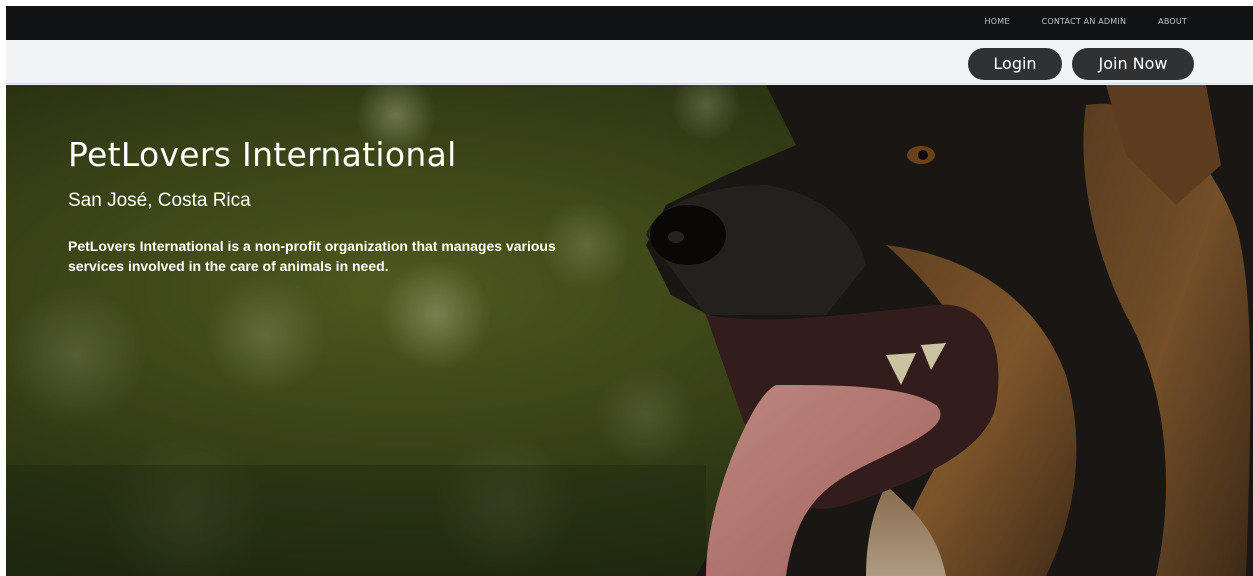 The image size is (1253, 576). I want to click on login-button: Login, so click(1015, 64).